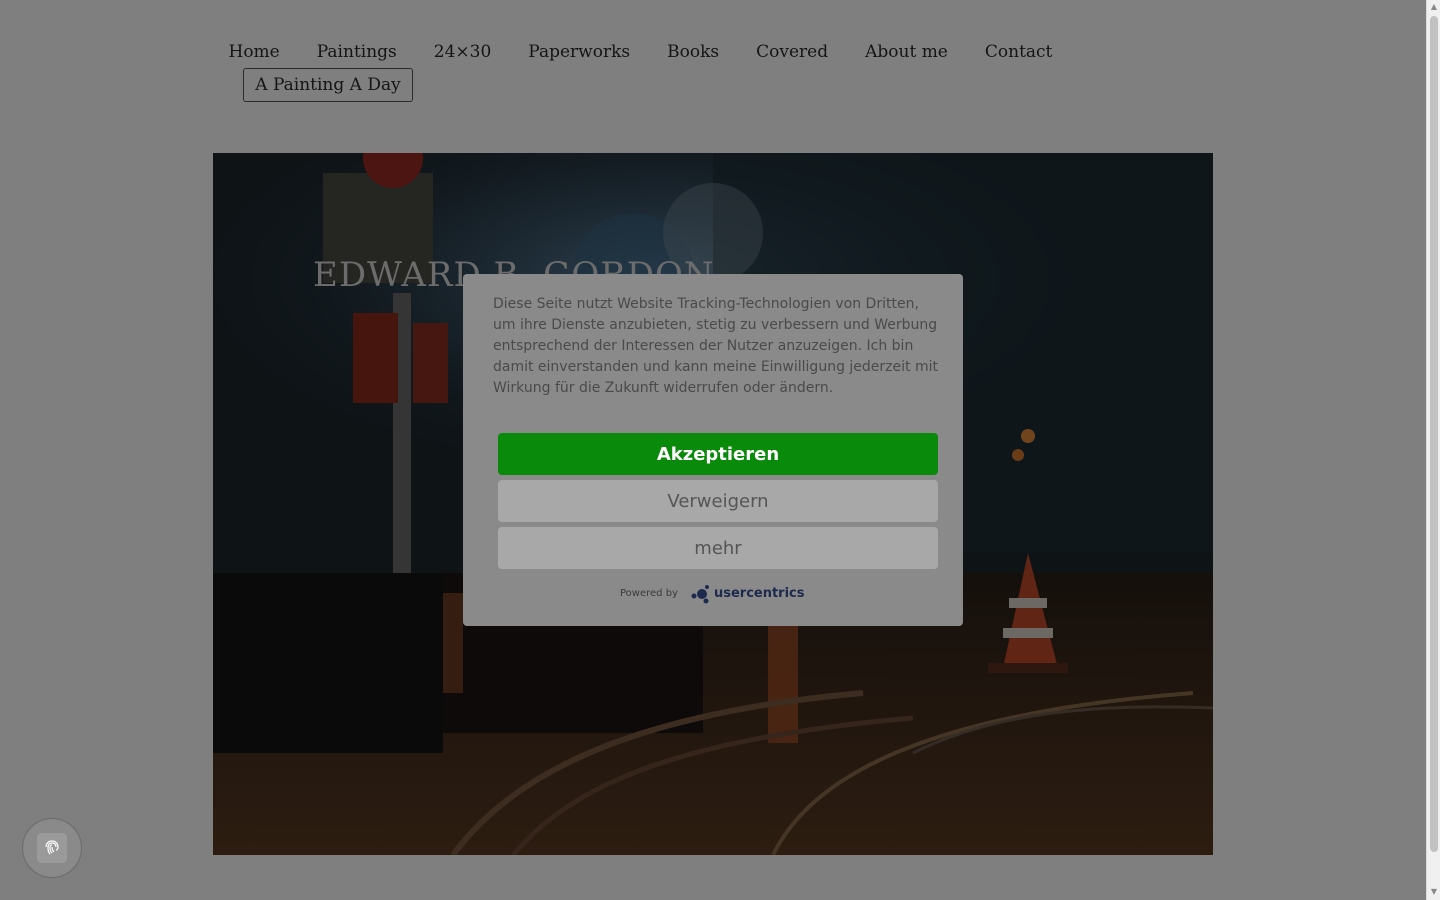  I want to click on usercentrics-wordmark: usercentrics, so click(759, 593).